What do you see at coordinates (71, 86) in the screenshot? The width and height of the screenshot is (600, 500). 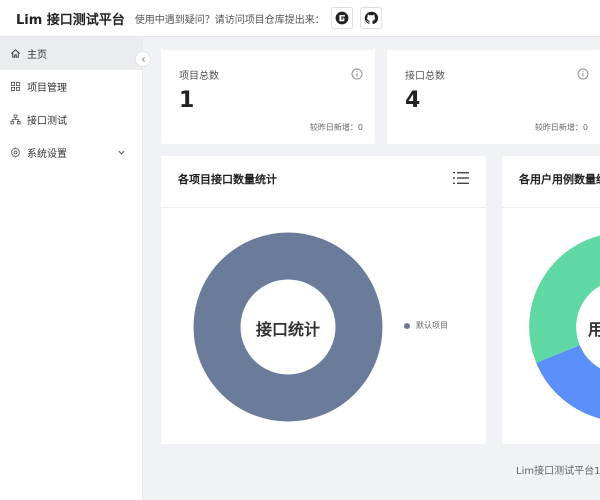 I see `sidebar-item-projects: 项目管理` at bounding box center [71, 86].